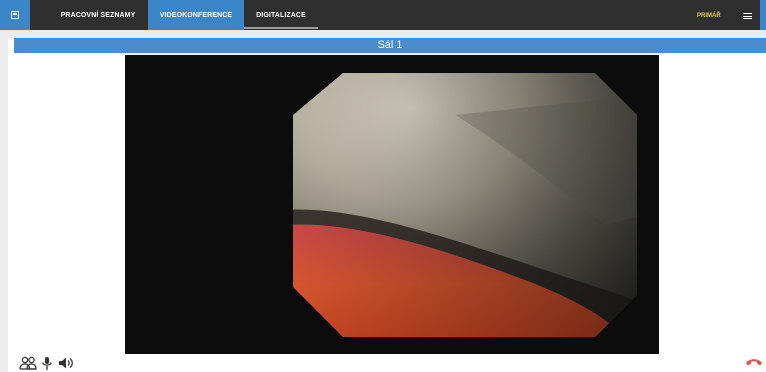 The image size is (766, 372). I want to click on hangup-icon, so click(754, 362).